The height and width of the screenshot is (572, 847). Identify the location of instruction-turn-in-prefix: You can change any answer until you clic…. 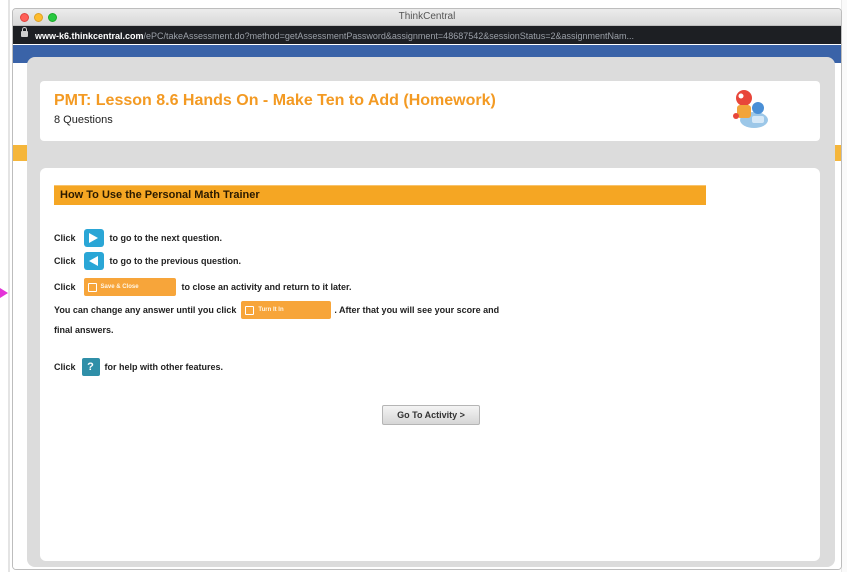
(145, 310).